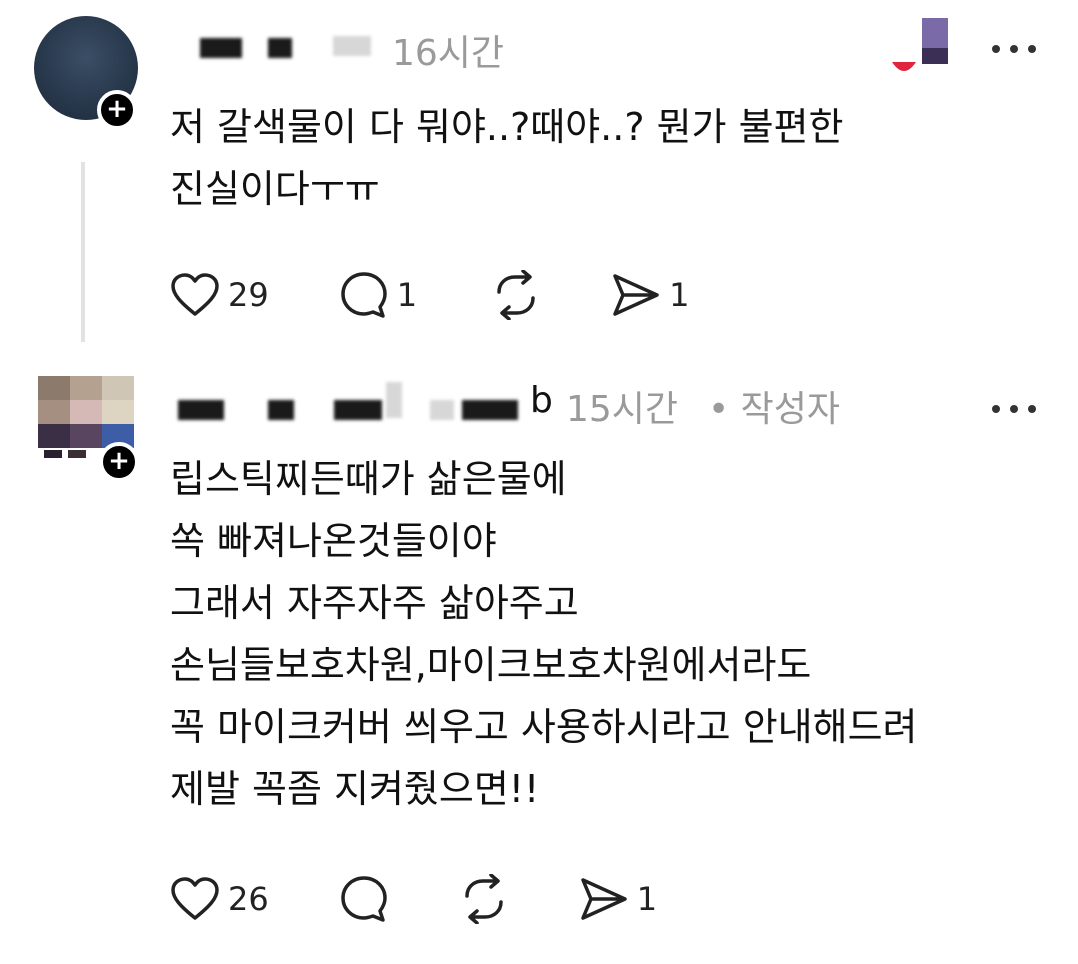  I want to click on author-badge: • 작성자, so click(774, 409).